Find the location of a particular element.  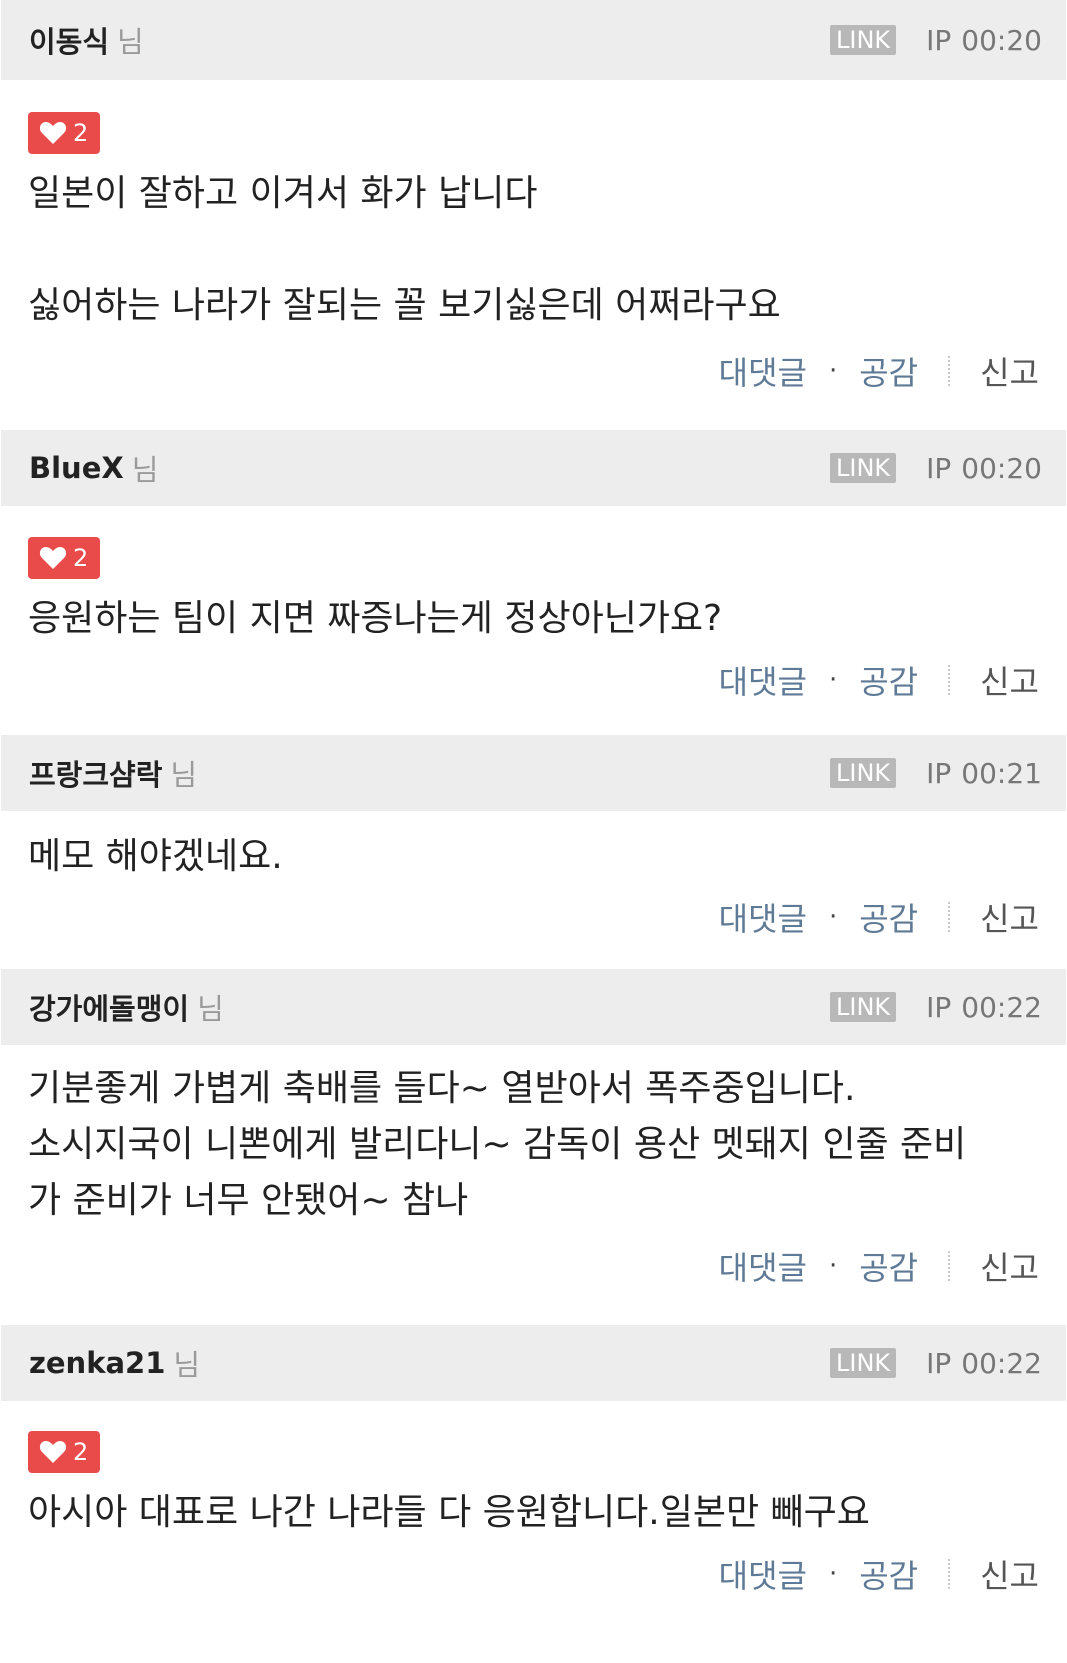

author-name: 프랑크샴락 is located at coordinates (95, 773).